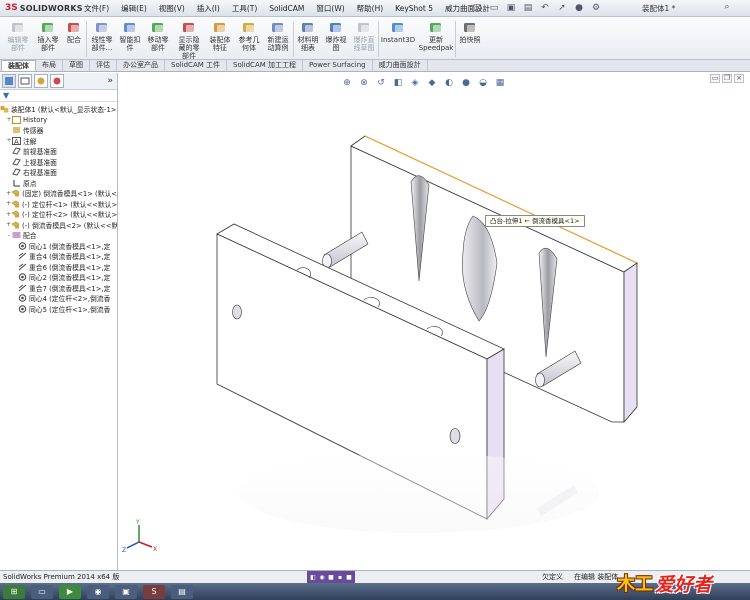 Image resolution: width=750 pixels, height=600 pixels. Describe the element at coordinates (58, 256) in the screenshot. I see `tree-item: 重合4 (倒流香模具<1>,定` at that location.